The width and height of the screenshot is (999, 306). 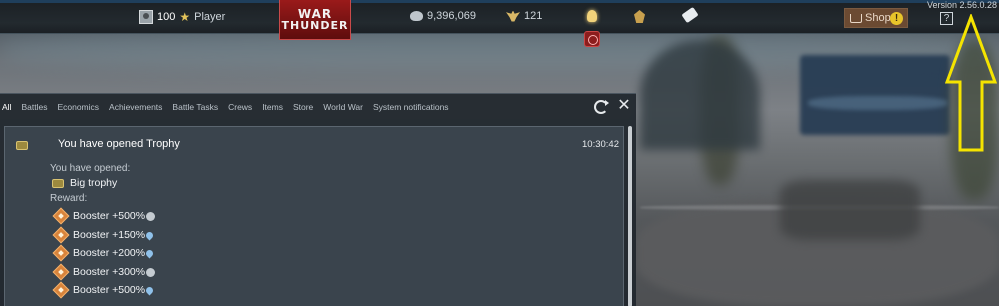 What do you see at coordinates (601, 107) in the screenshot?
I see `refresh-icon` at bounding box center [601, 107].